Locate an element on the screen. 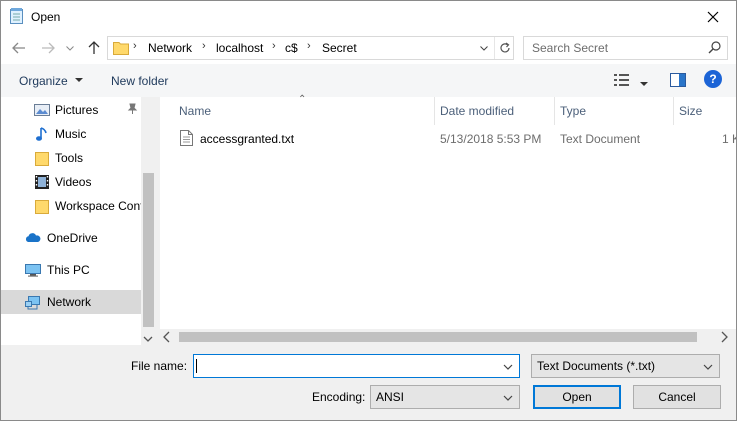 The height and width of the screenshot is (421, 737). nav-label: Videos is located at coordinates (73, 182).